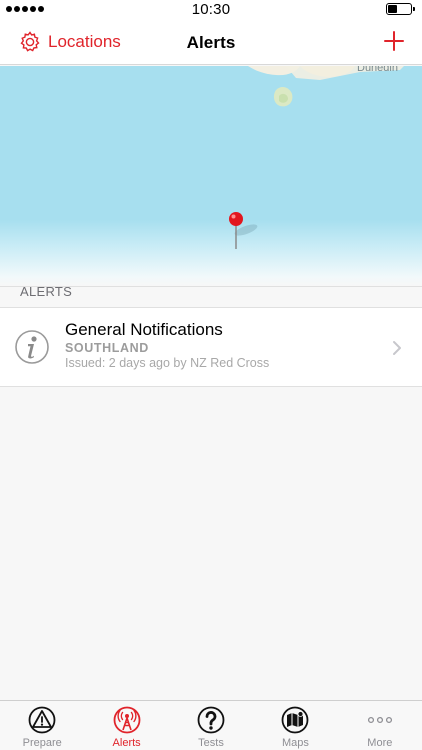 The height and width of the screenshot is (750, 422). Describe the element at coordinates (46, 291) in the screenshot. I see `section-header-label: ALERTS` at that location.